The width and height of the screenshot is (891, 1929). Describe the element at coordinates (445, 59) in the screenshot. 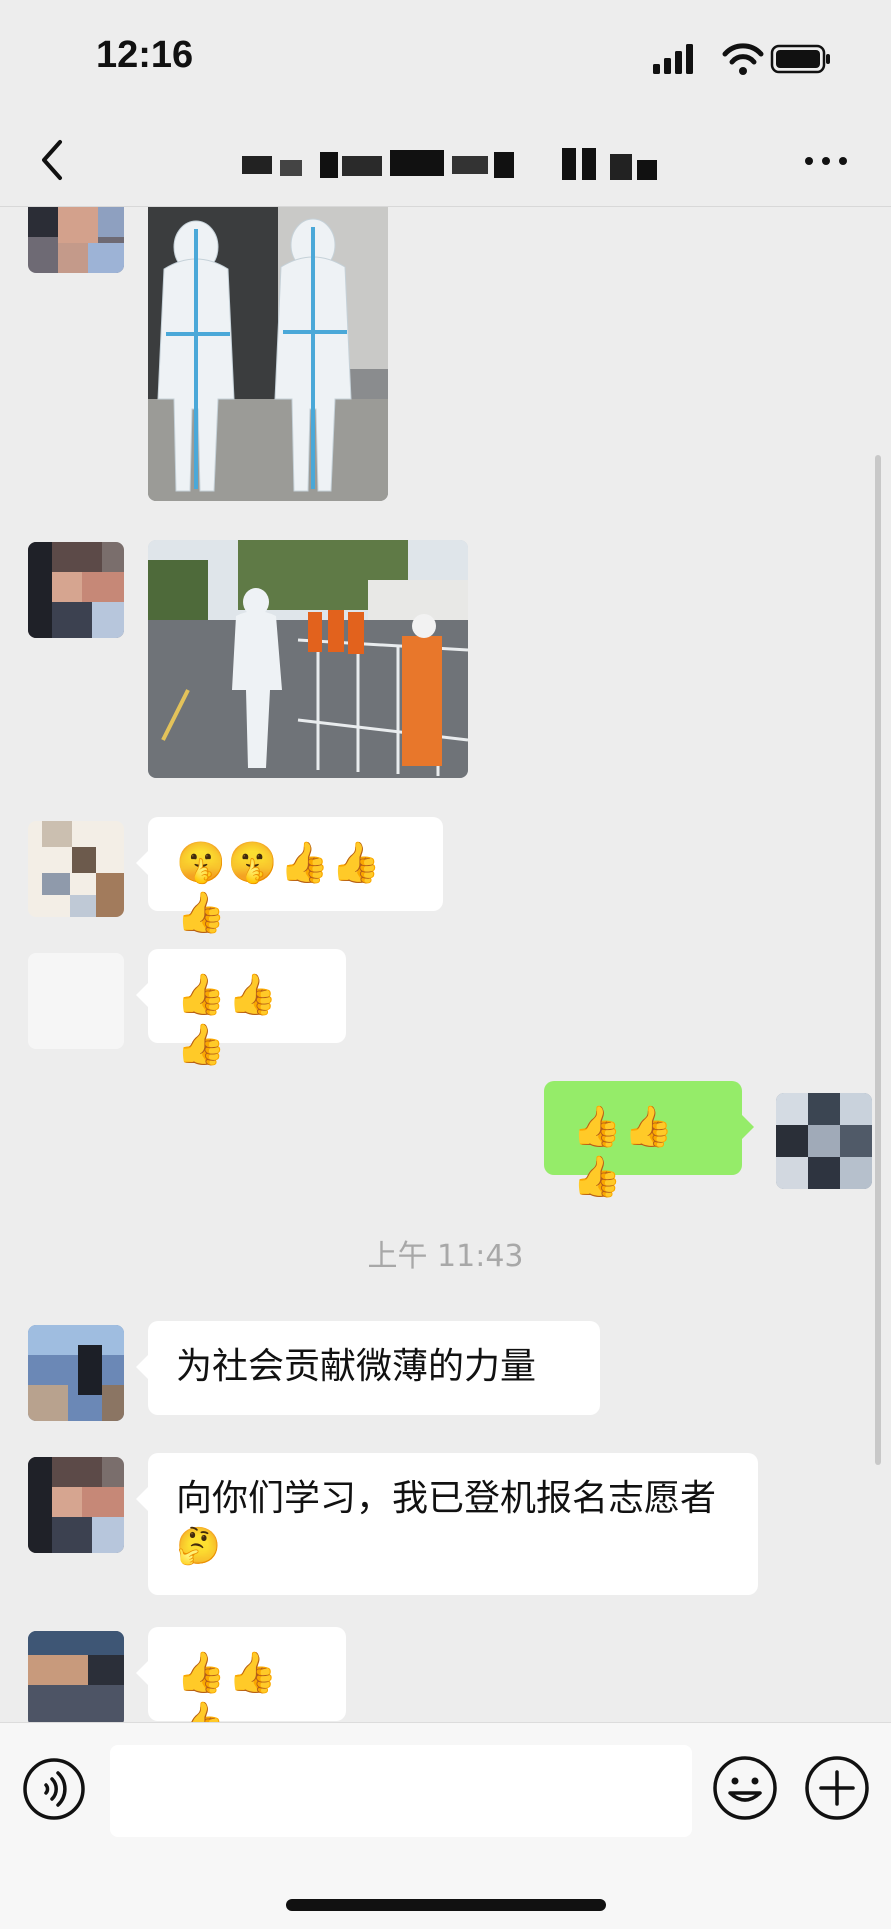

I see `status-bar: 12:16` at that location.